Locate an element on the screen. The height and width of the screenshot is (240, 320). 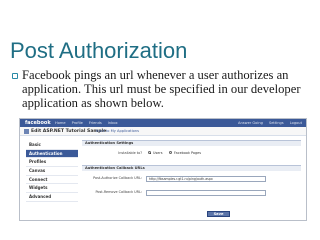
facebook-pages-radio is located at coordinates (171, 153).